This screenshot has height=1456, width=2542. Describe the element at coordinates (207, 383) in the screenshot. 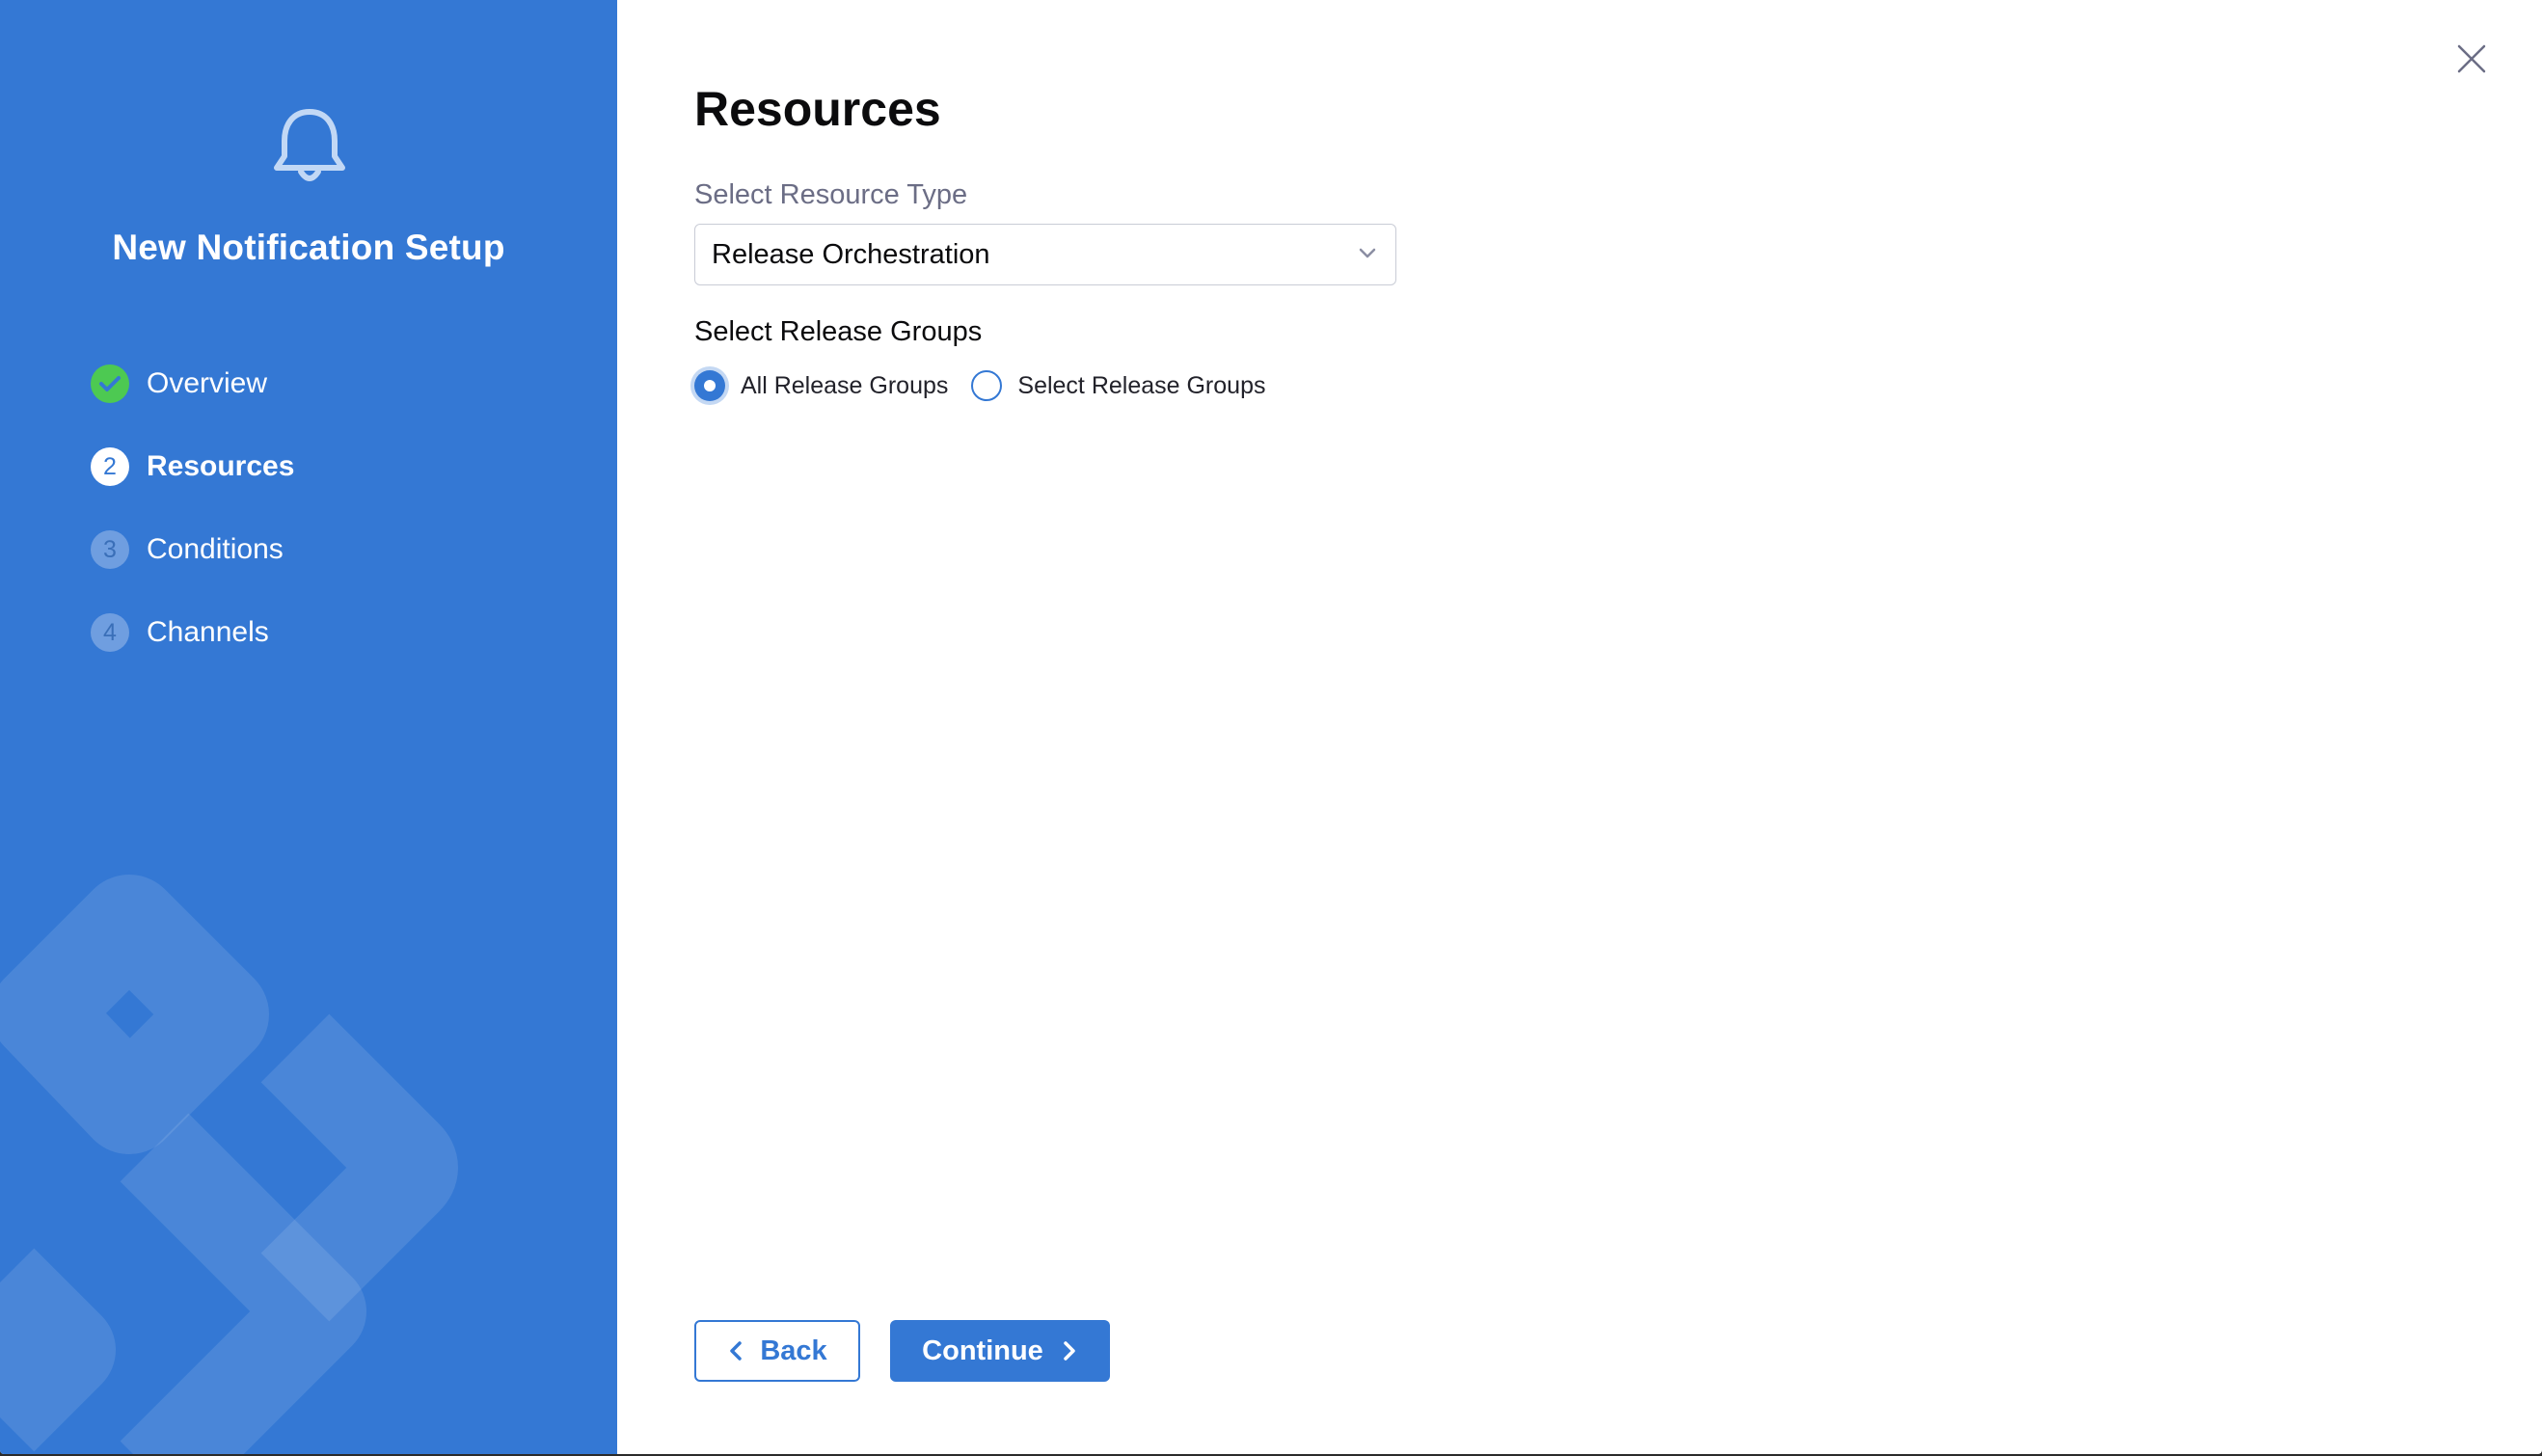

I see `step-label: Overview` at that location.